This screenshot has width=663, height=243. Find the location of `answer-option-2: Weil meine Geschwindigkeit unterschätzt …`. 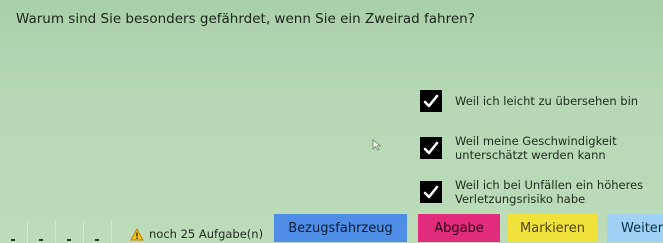

answer-option-2: Weil meine Geschwindigkeit unterschätzt … is located at coordinates (518, 148).